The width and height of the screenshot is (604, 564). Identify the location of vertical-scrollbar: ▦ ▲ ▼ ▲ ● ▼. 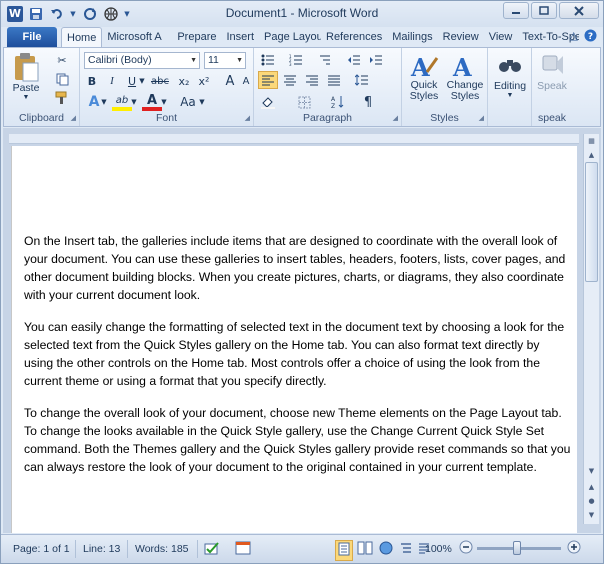
(591, 329).